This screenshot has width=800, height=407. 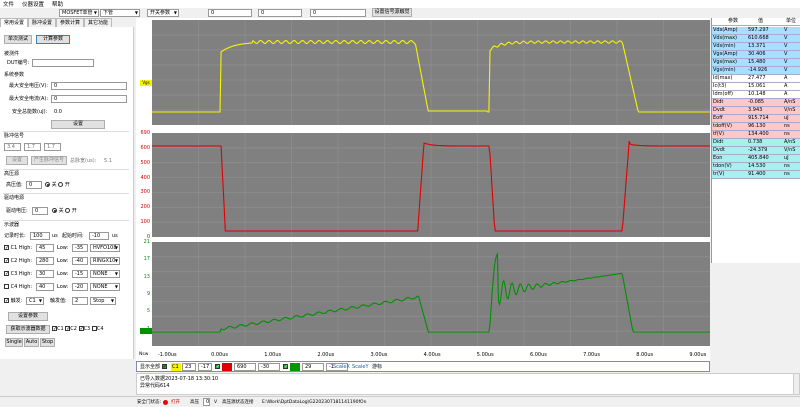 I want to click on param-name: Eoff, so click(x=718, y=118).